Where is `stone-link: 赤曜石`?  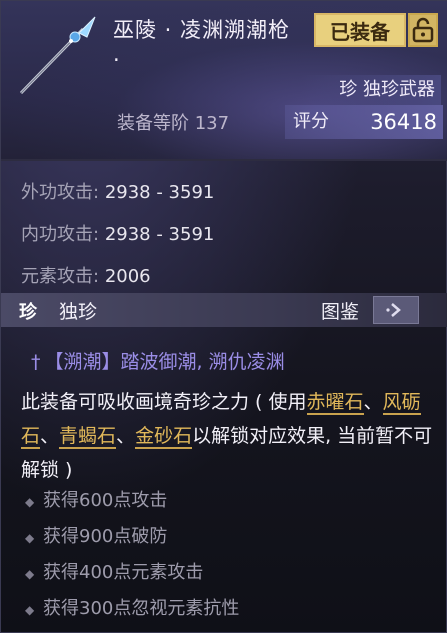 stone-link: 赤曜石 is located at coordinates (335, 403).